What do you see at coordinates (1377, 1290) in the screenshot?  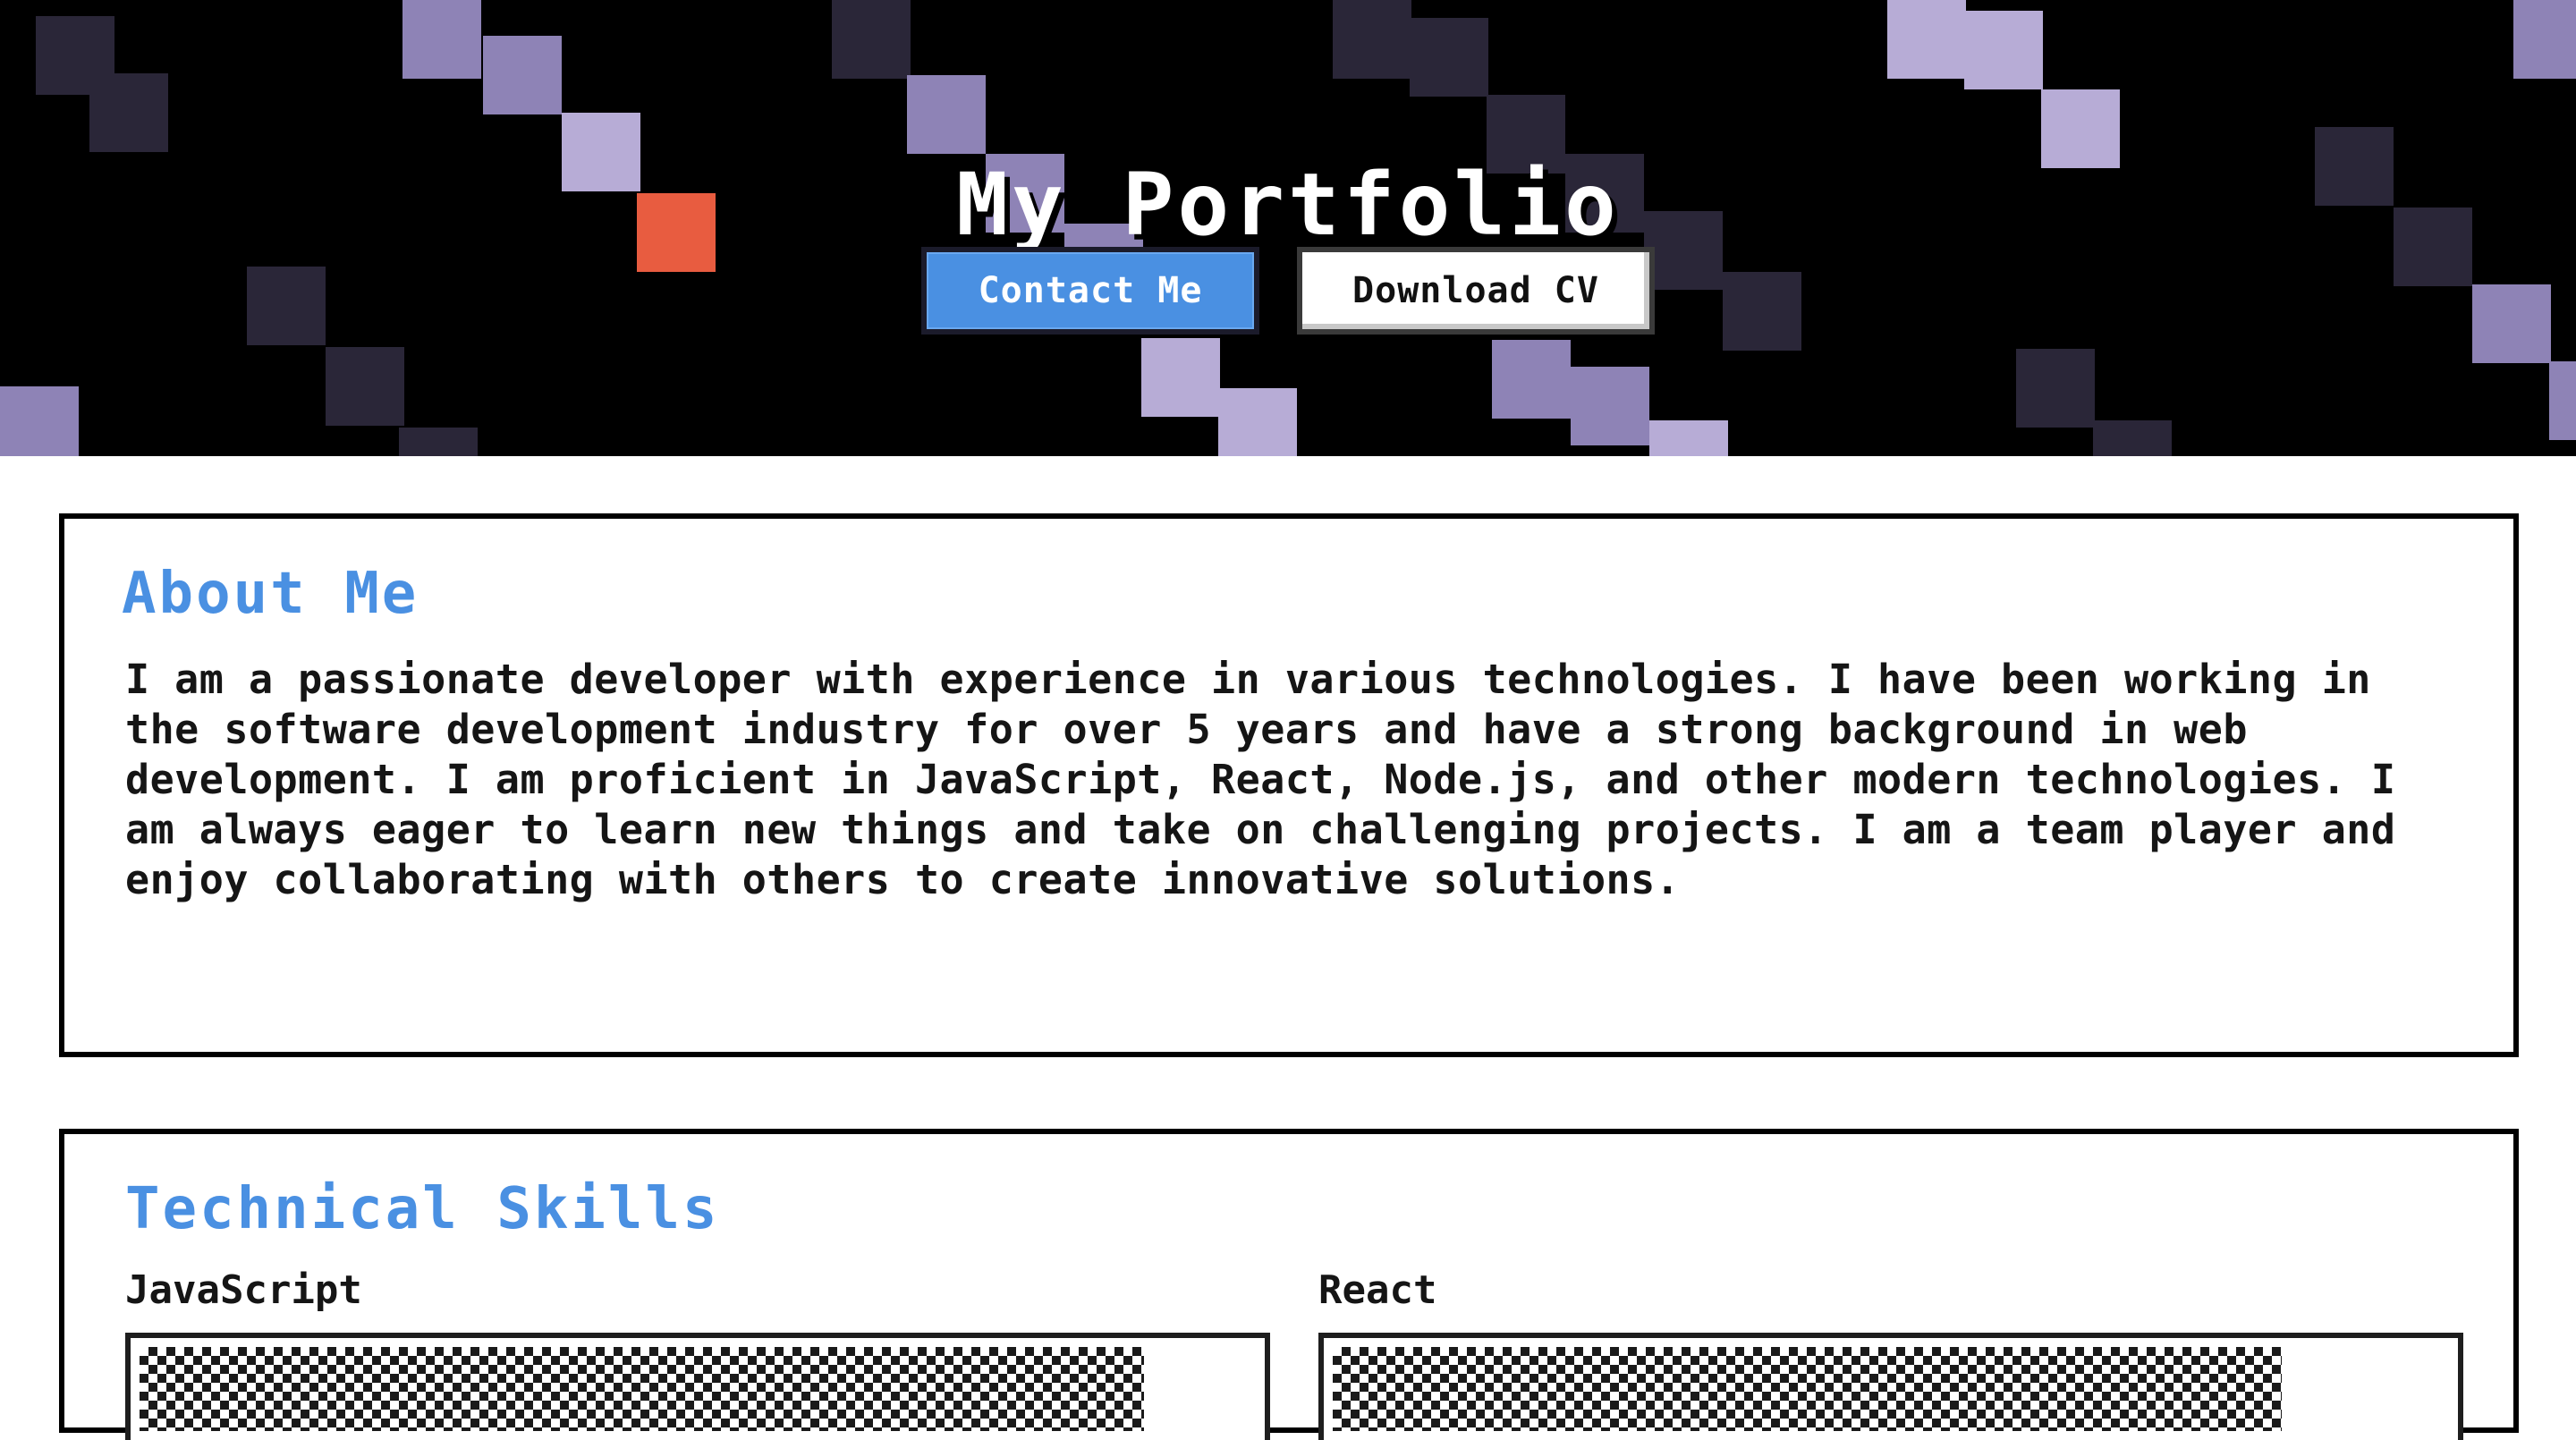 I see `skill-name: React` at bounding box center [1377, 1290].